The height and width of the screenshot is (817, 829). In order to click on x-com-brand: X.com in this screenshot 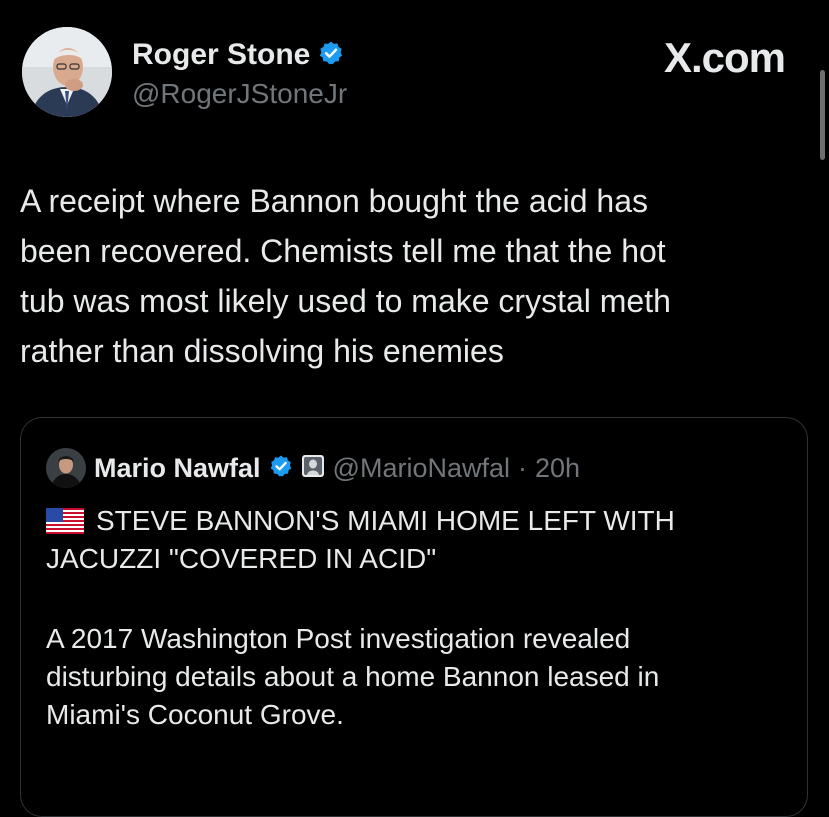, I will do `click(724, 57)`.